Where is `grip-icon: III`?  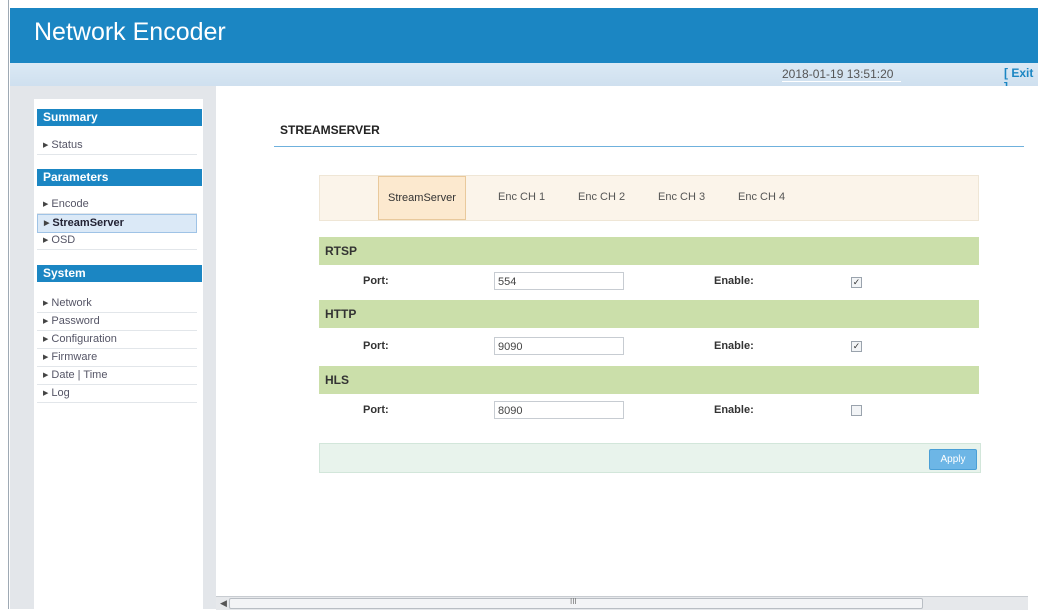 grip-icon: III is located at coordinates (573, 601).